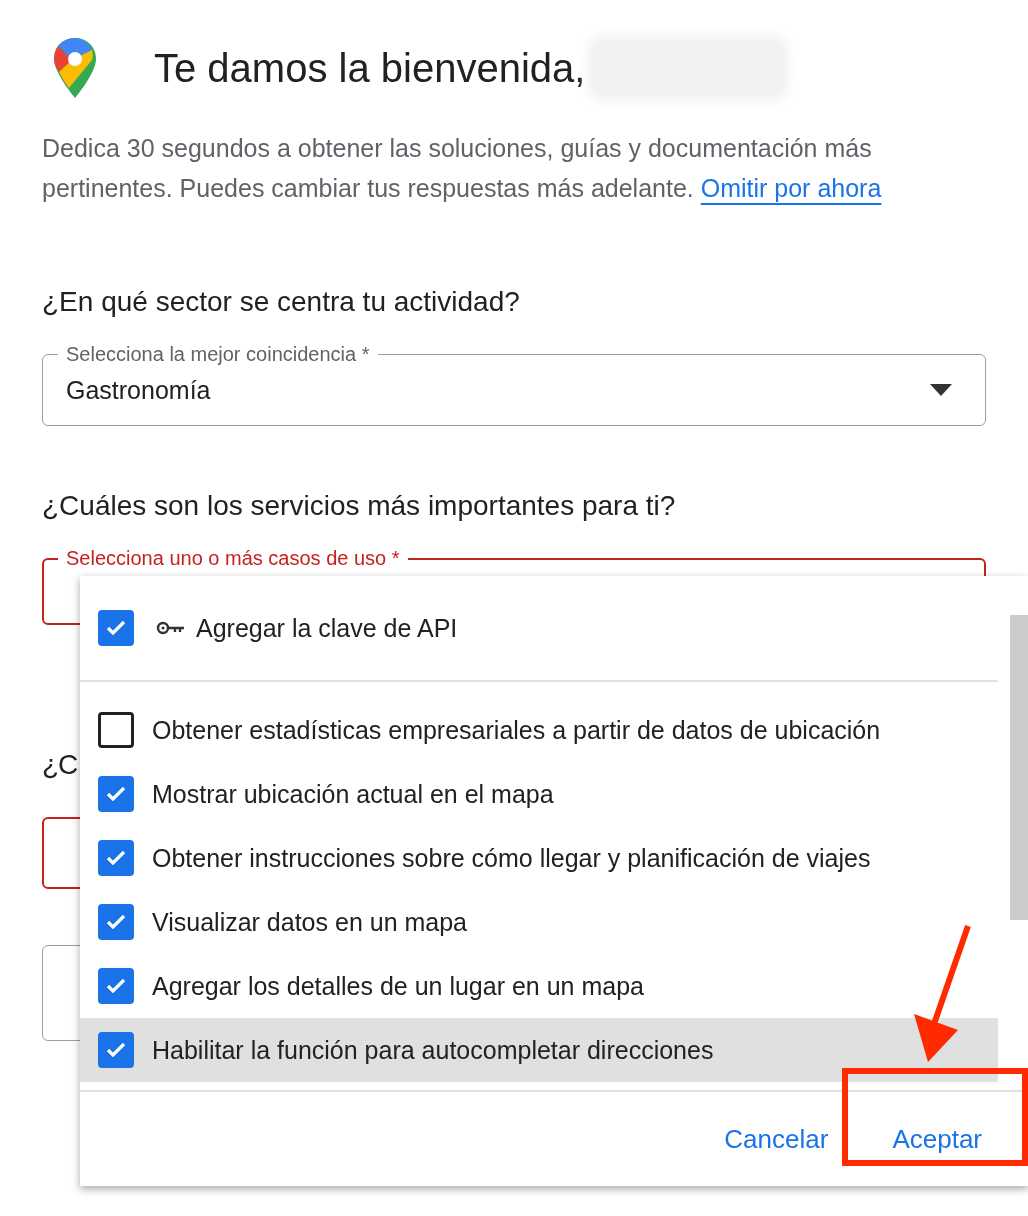  Describe the element at coordinates (370, 68) in the screenshot. I see `welcome-title: Te damos la bienvenida,` at that location.